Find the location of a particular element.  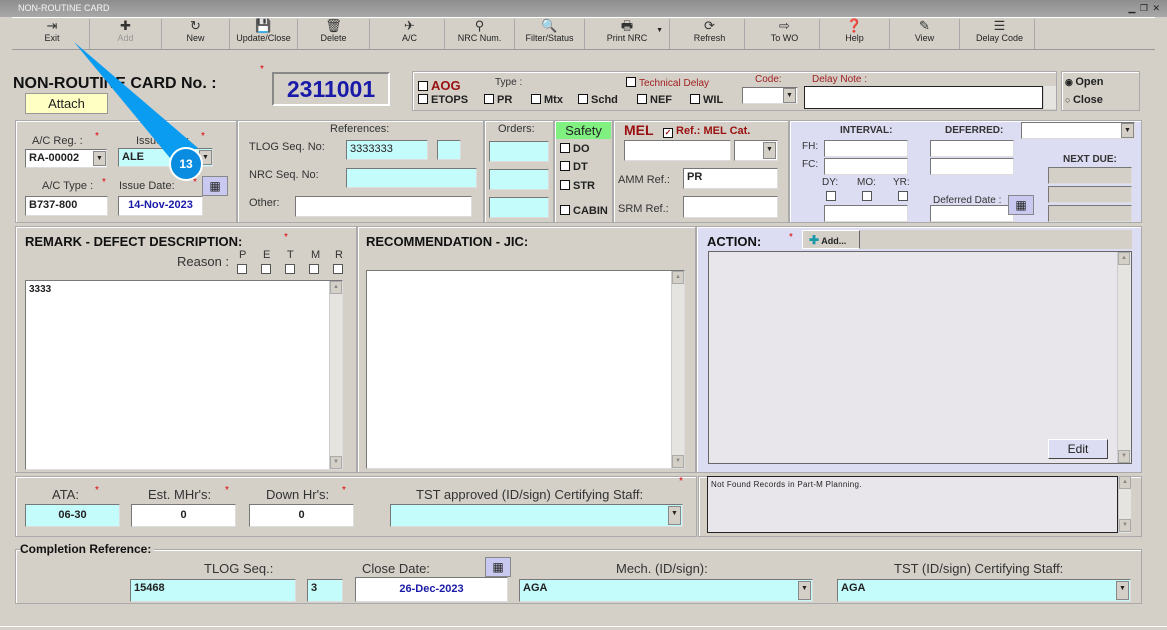

action-list is located at coordinates (920, 357).